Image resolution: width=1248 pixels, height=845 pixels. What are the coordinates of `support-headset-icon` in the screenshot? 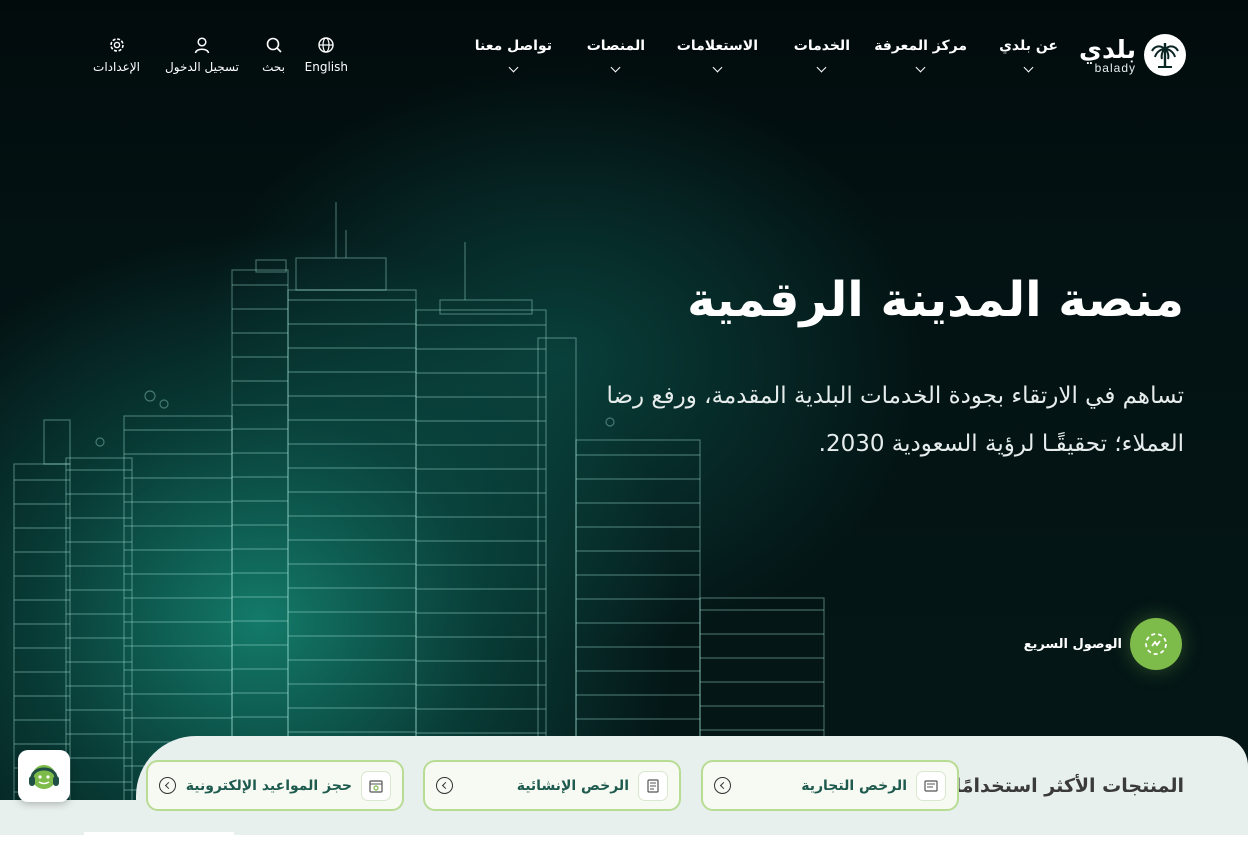 It's located at (44, 777).